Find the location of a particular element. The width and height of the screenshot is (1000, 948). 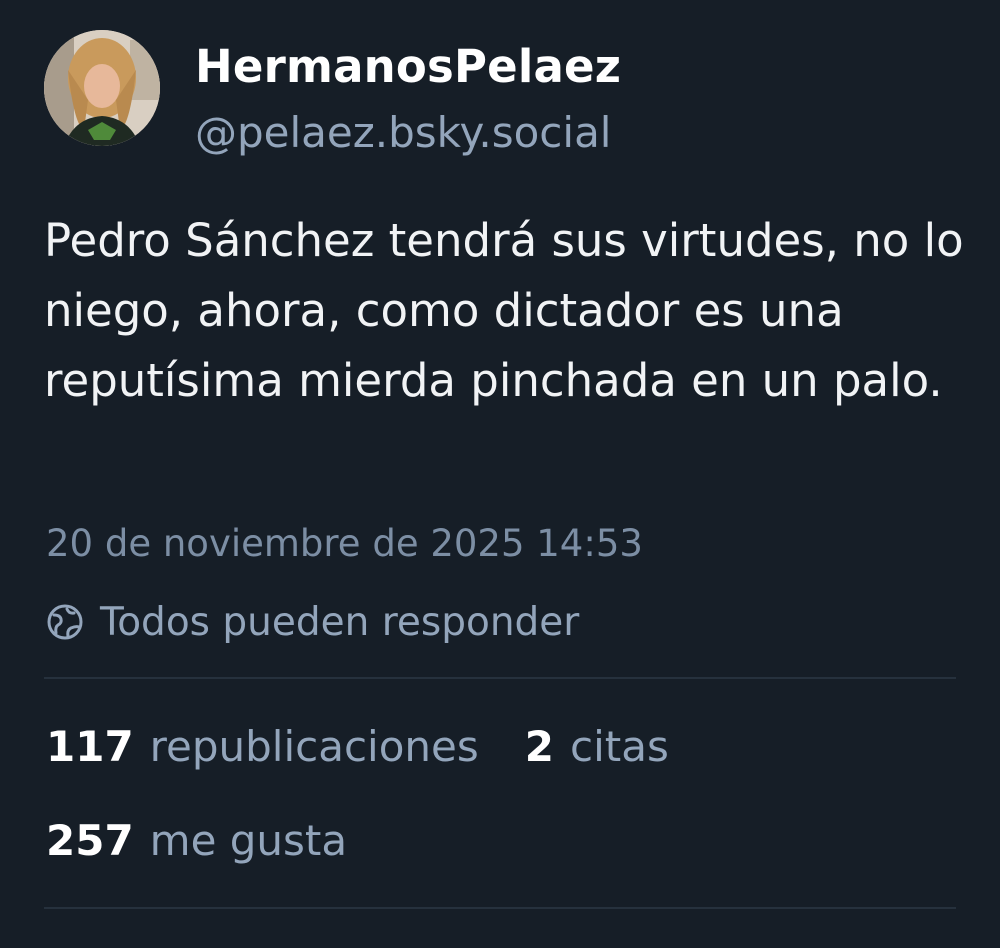

quotes-label: citas is located at coordinates (619, 746).